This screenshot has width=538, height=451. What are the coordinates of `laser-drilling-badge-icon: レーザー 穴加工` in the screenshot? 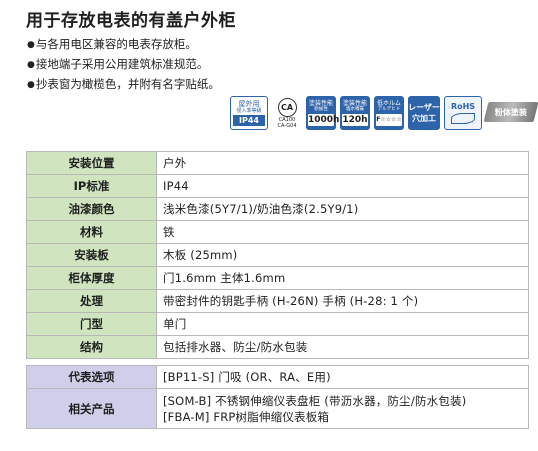 It's located at (424, 113).